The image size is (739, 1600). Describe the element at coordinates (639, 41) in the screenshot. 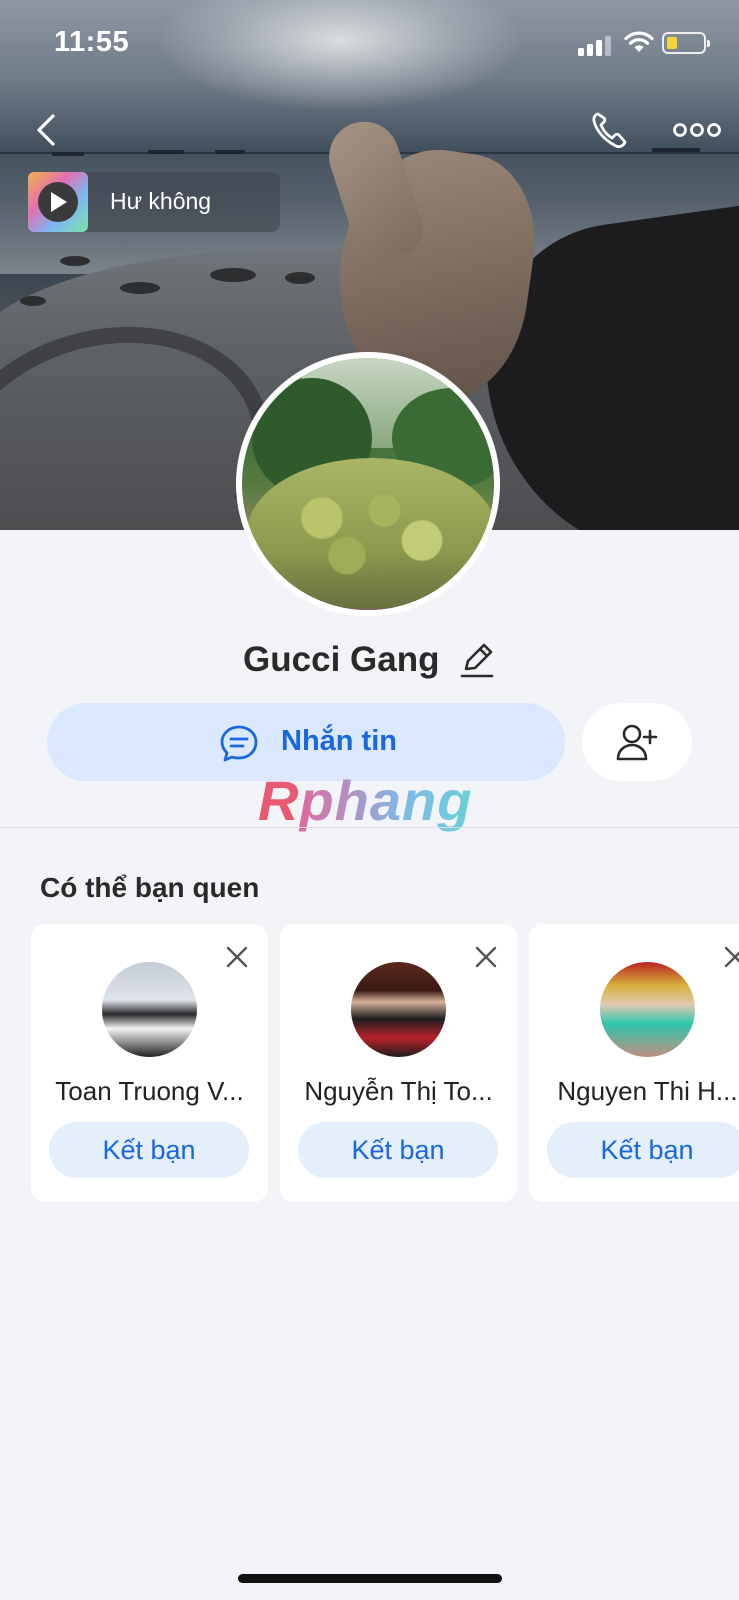

I see `wifi-icon` at that location.